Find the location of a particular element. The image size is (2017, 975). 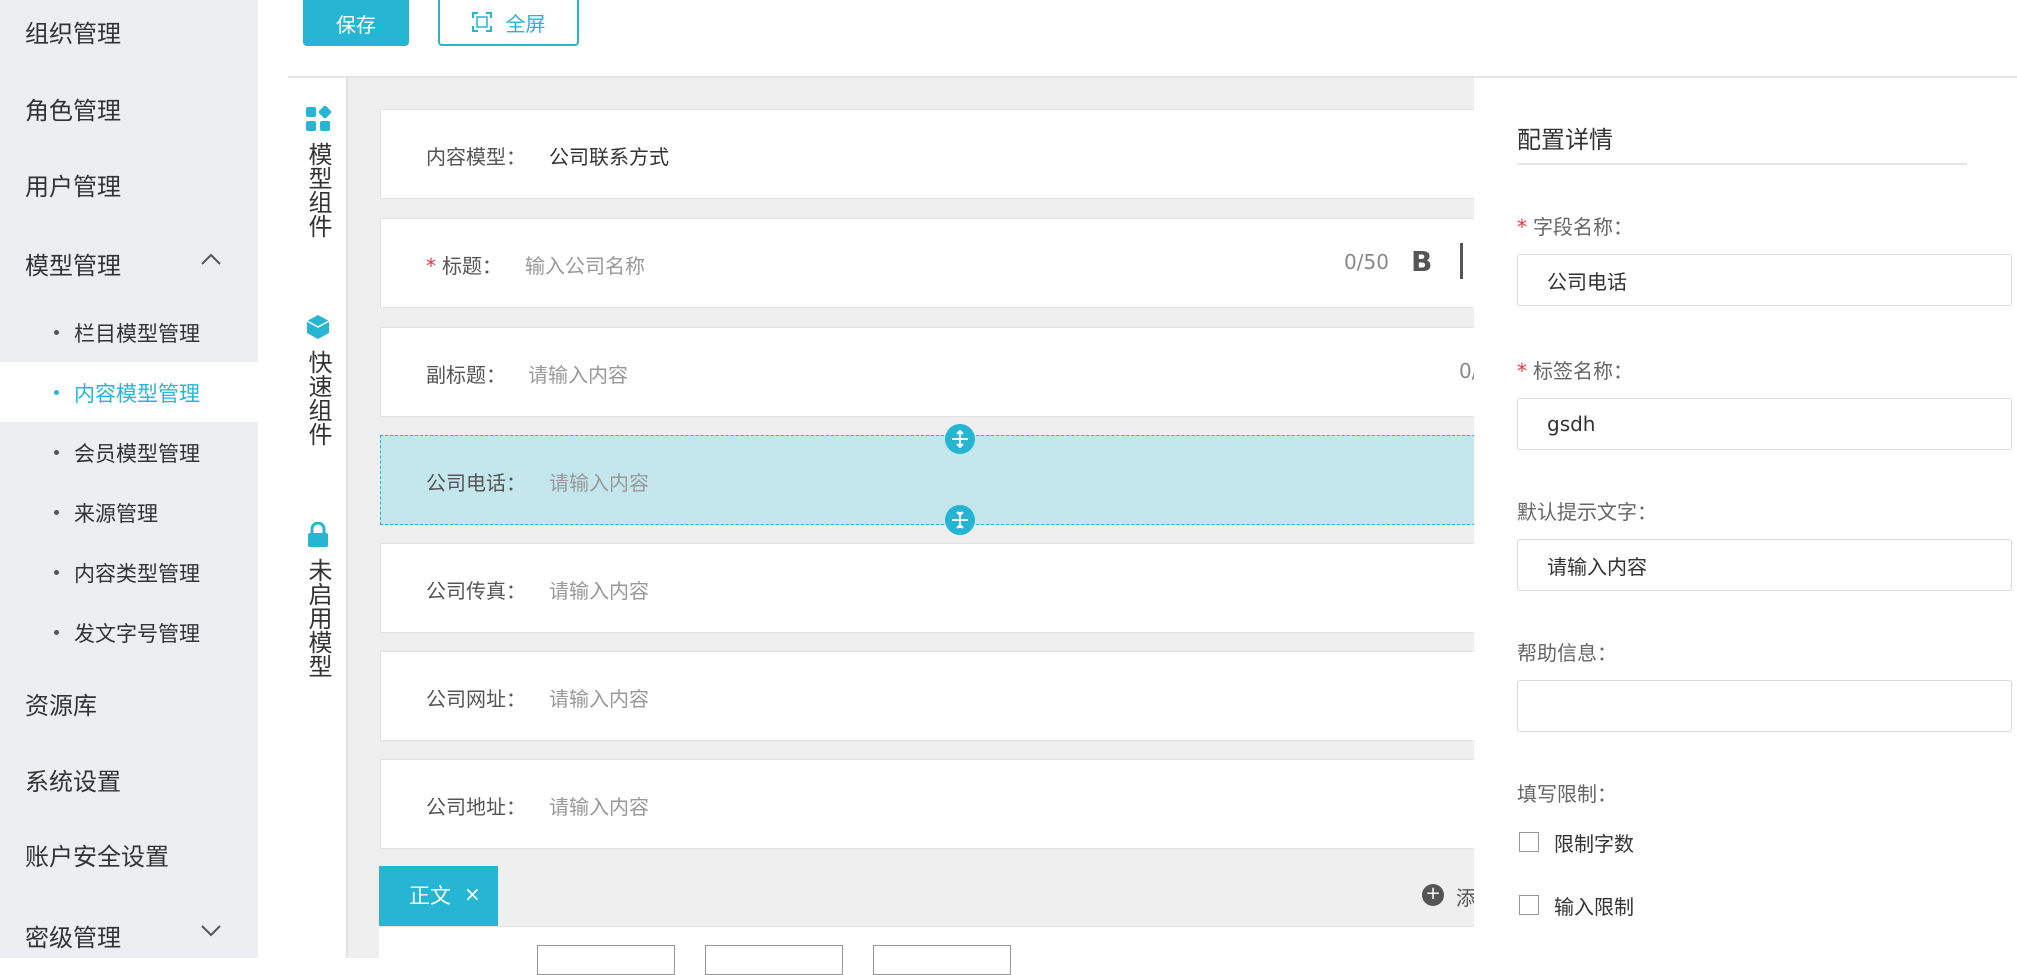

lock-icon is located at coordinates (318, 534).